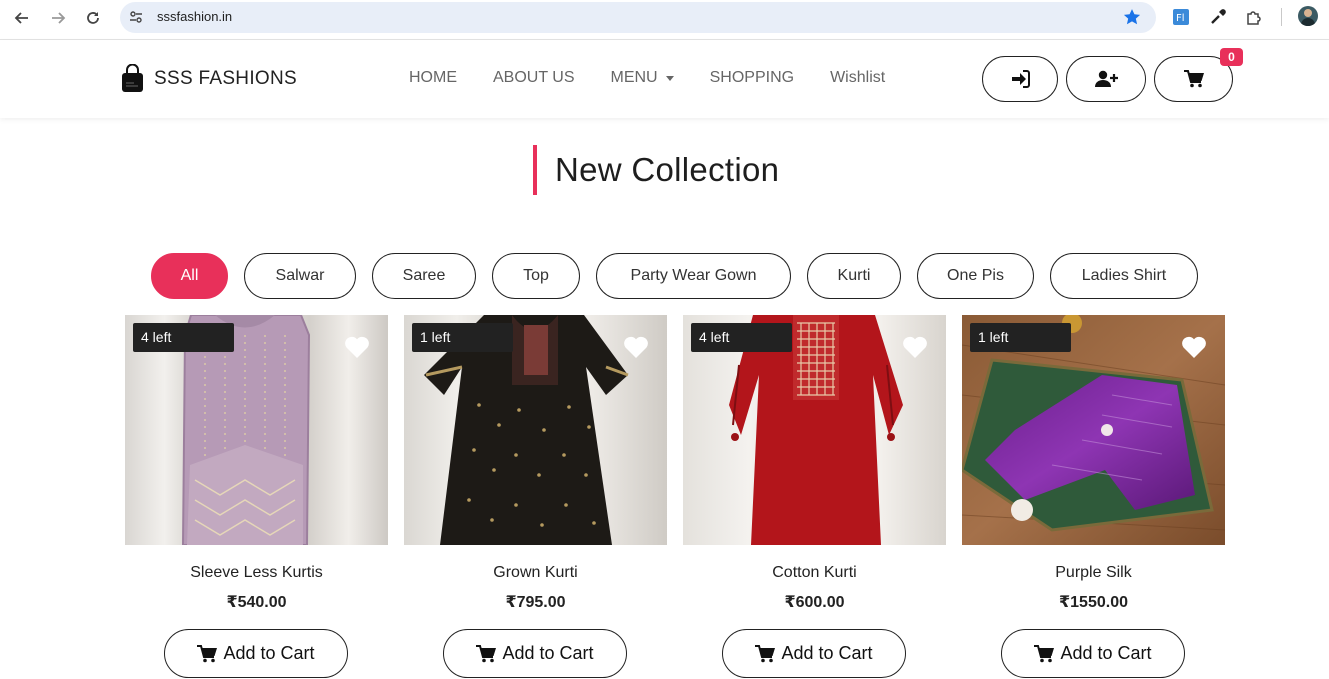  Describe the element at coordinates (534, 78) in the screenshot. I see `nav-about-us: ABOUT US` at that location.